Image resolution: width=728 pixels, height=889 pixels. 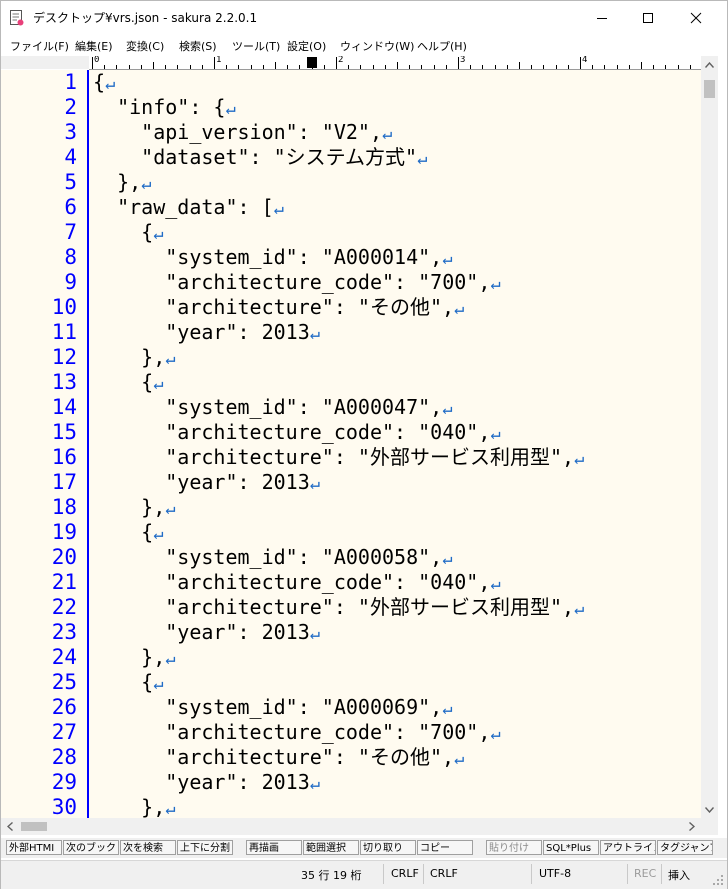 I want to click on menu-window: ウィンドウ(W), so click(x=377, y=46).